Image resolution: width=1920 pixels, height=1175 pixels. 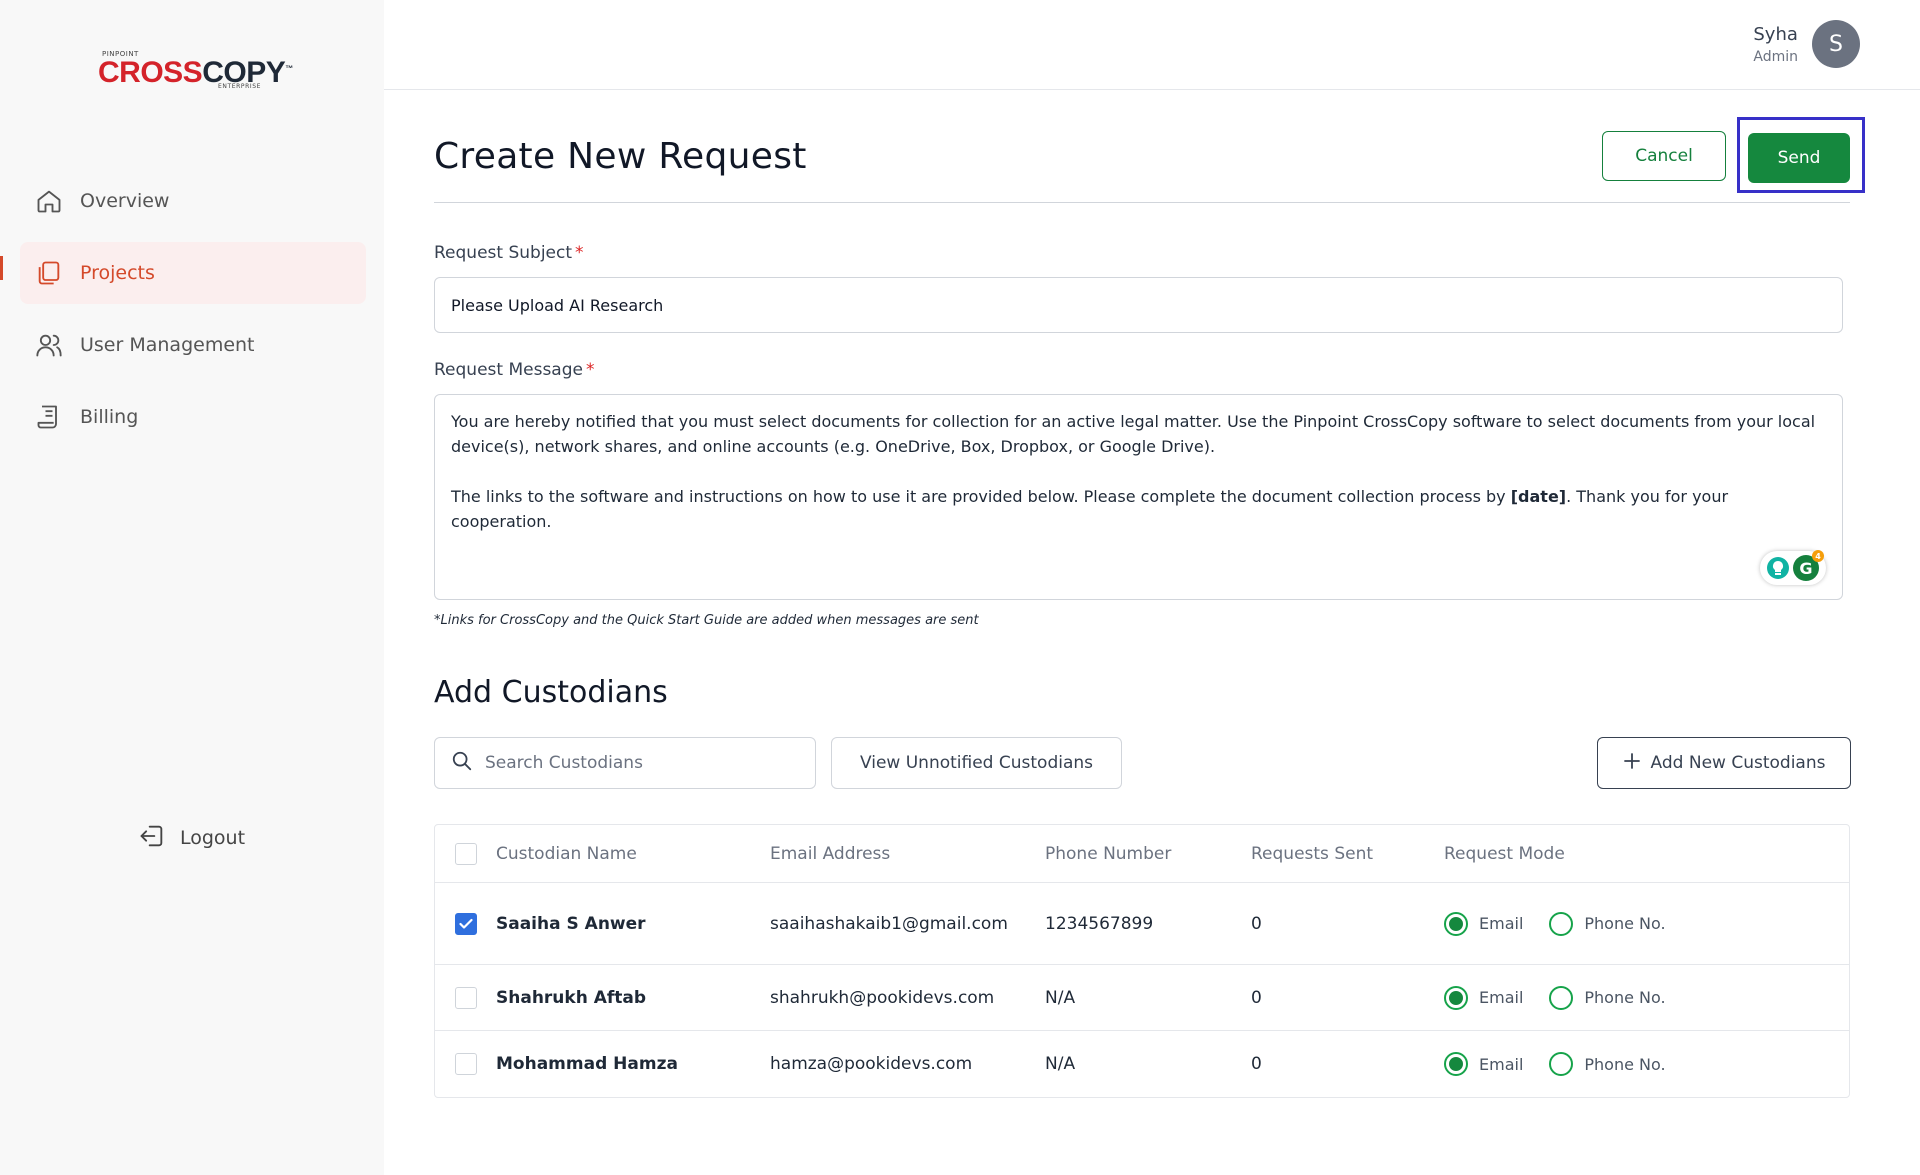 I want to click on grammarly-icon: G4, so click(x=1808, y=565).